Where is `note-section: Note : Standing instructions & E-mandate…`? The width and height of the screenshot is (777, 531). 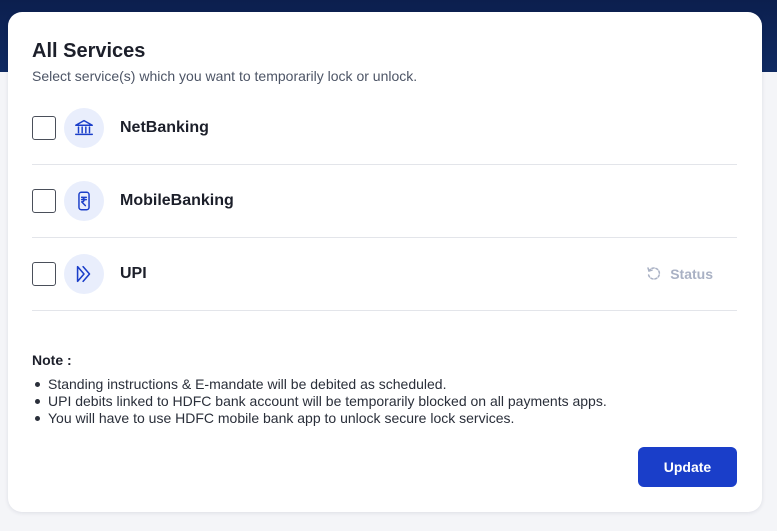 note-section: Note : Standing instructions & E-mandate… is located at coordinates (382, 389).